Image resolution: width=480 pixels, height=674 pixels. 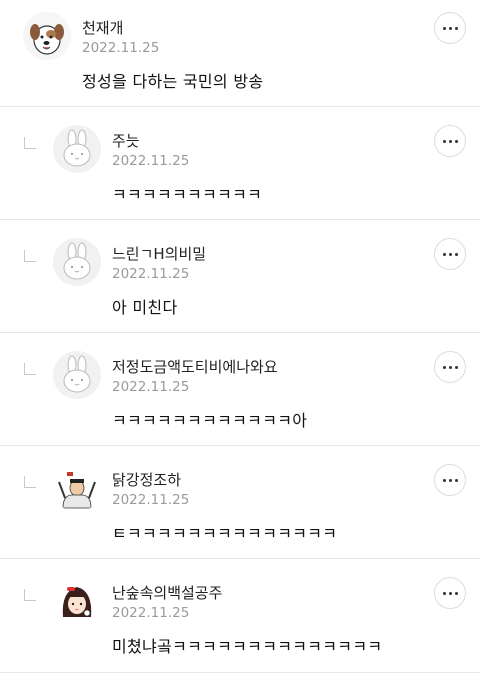 I want to click on comment-author: 저정도금액도티비에나와요, so click(x=195, y=366).